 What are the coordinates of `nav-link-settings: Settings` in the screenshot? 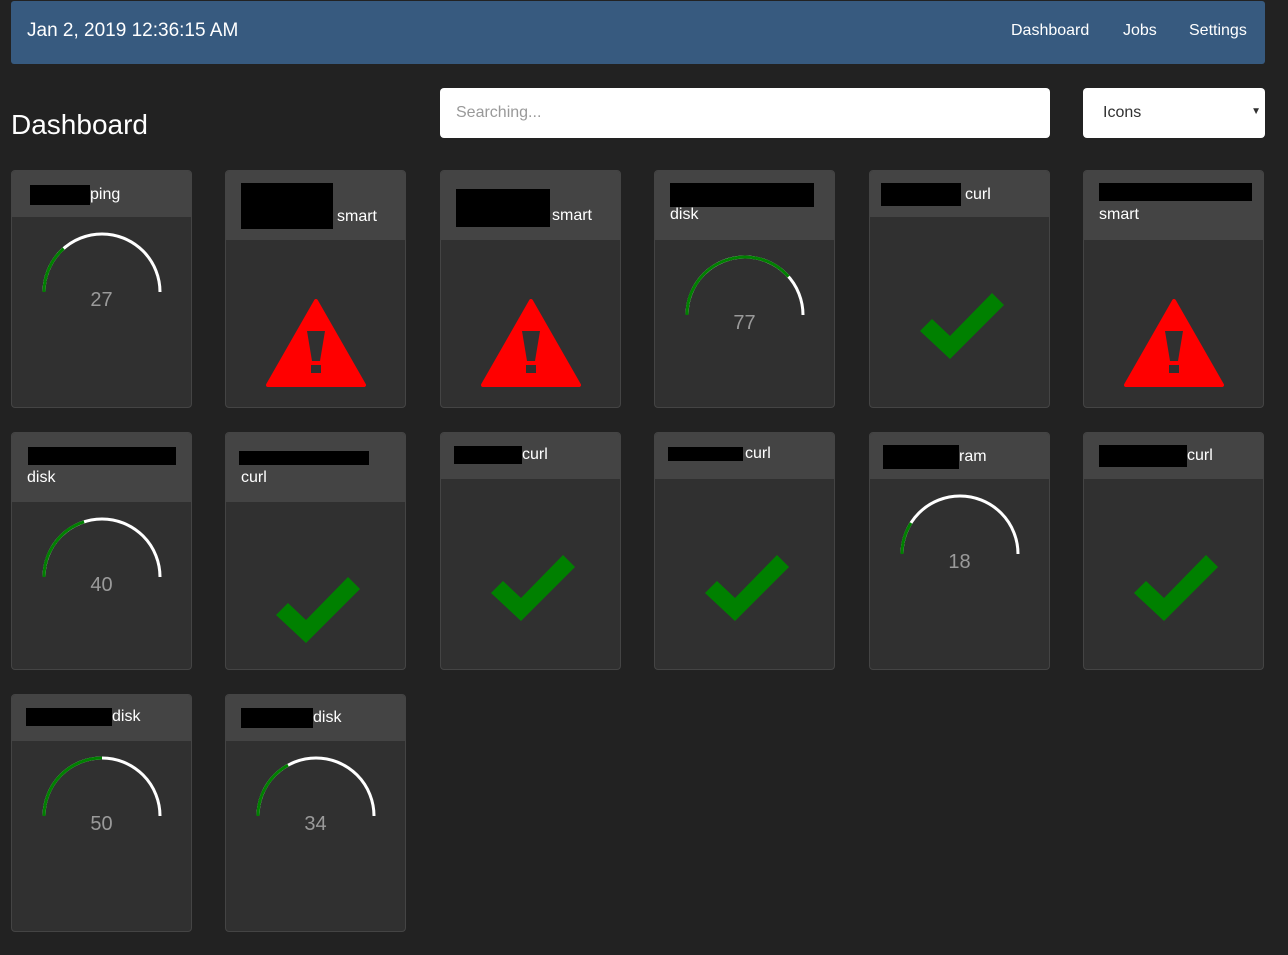 It's located at (1218, 31).